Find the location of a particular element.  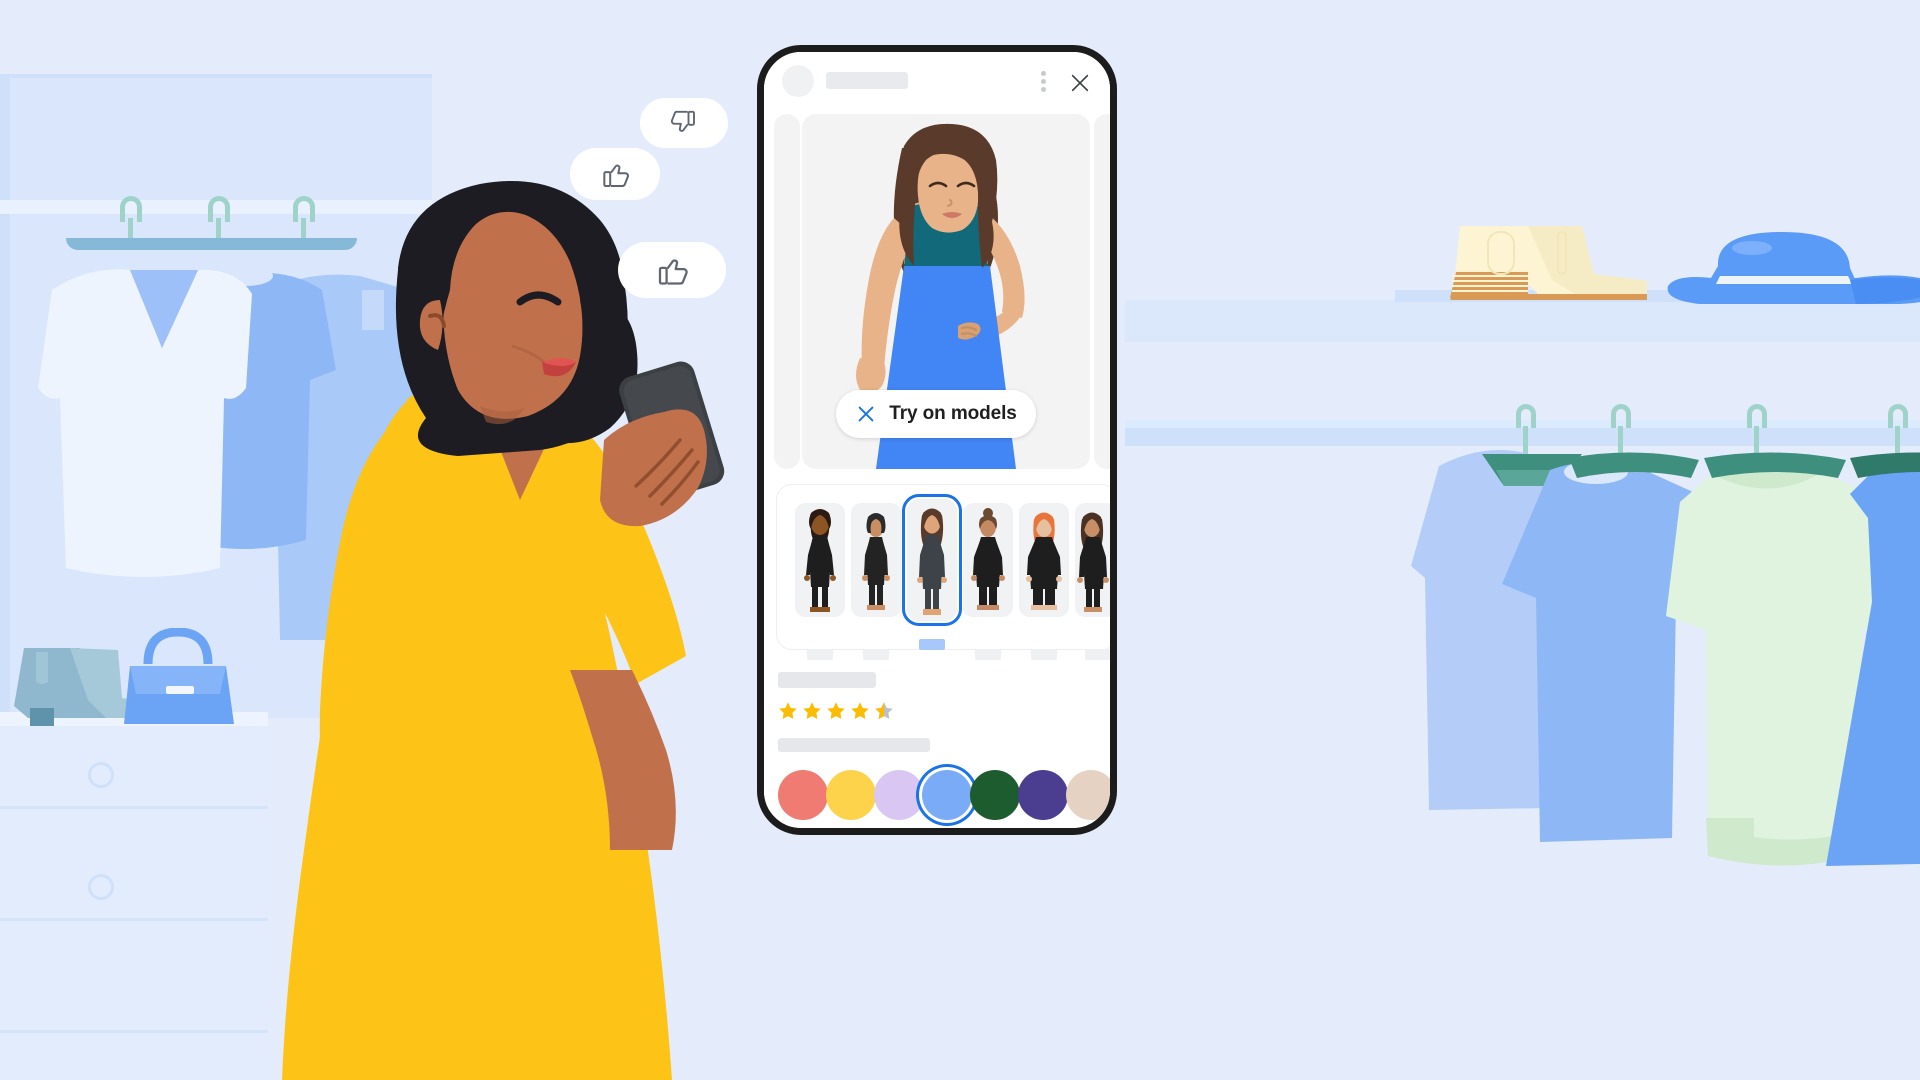

blue-dress is located at coordinates (1873, 664).